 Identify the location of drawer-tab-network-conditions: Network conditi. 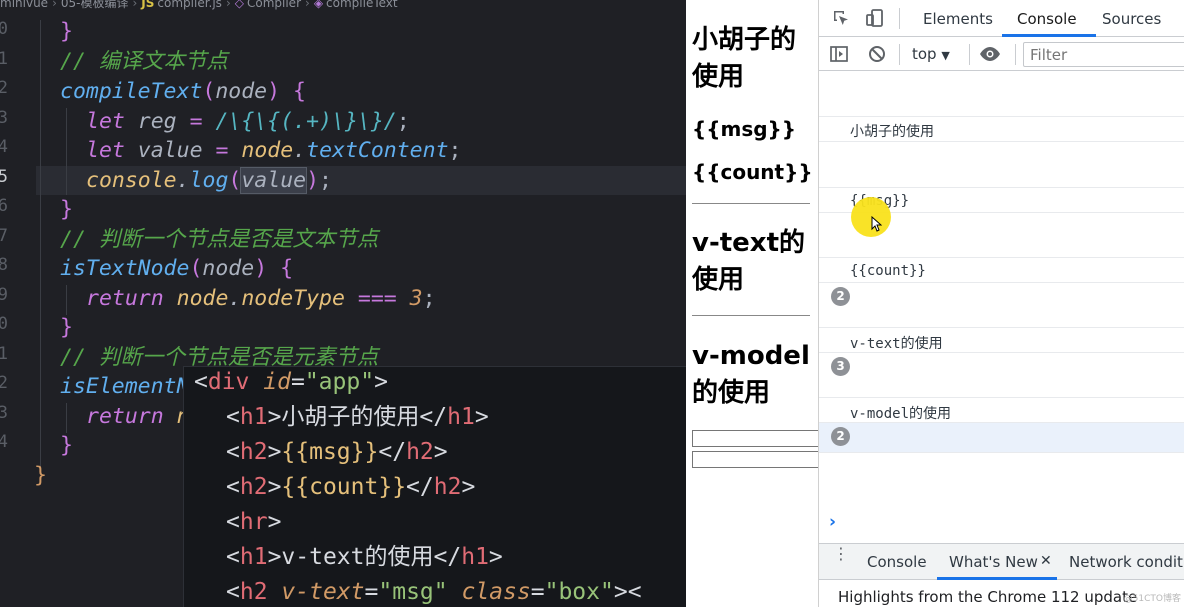
(1126, 562).